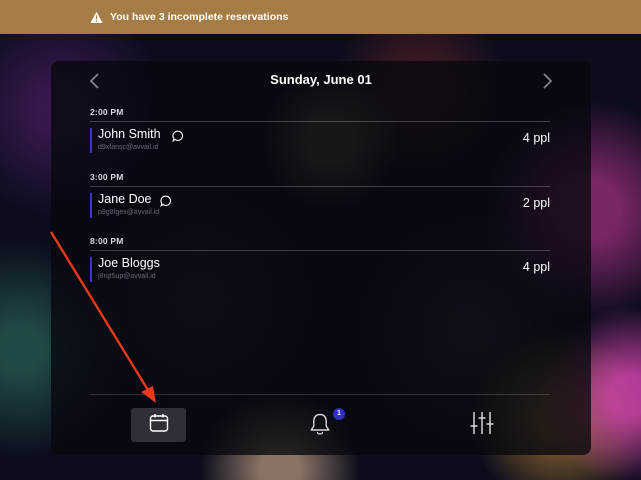  I want to click on guest-email: j8rqt5up@avvail.id, so click(127, 276).